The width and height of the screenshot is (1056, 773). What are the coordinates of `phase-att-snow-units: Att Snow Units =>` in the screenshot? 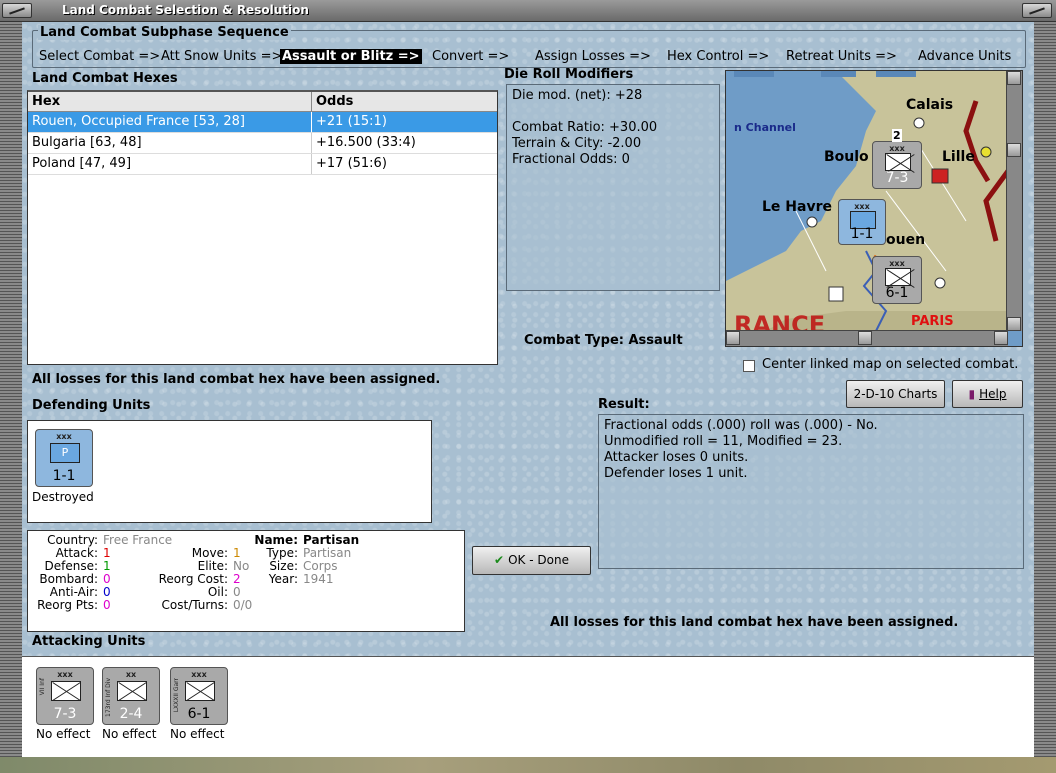 It's located at (221, 56).